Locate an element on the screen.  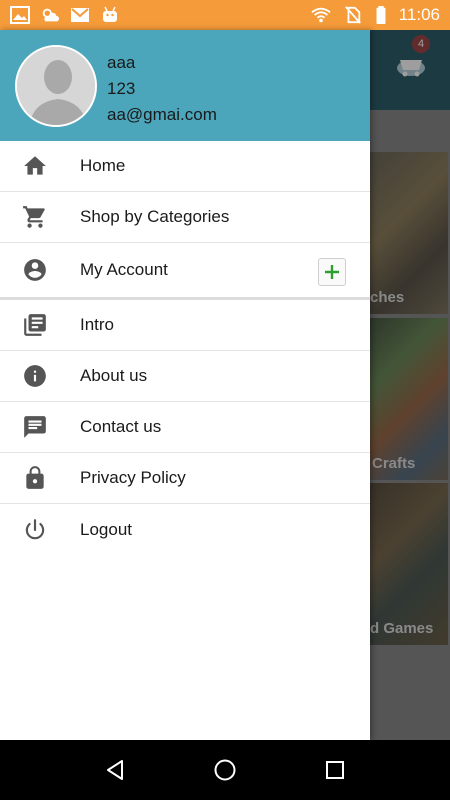
menu-item-label: Intro is located at coordinates (97, 324).